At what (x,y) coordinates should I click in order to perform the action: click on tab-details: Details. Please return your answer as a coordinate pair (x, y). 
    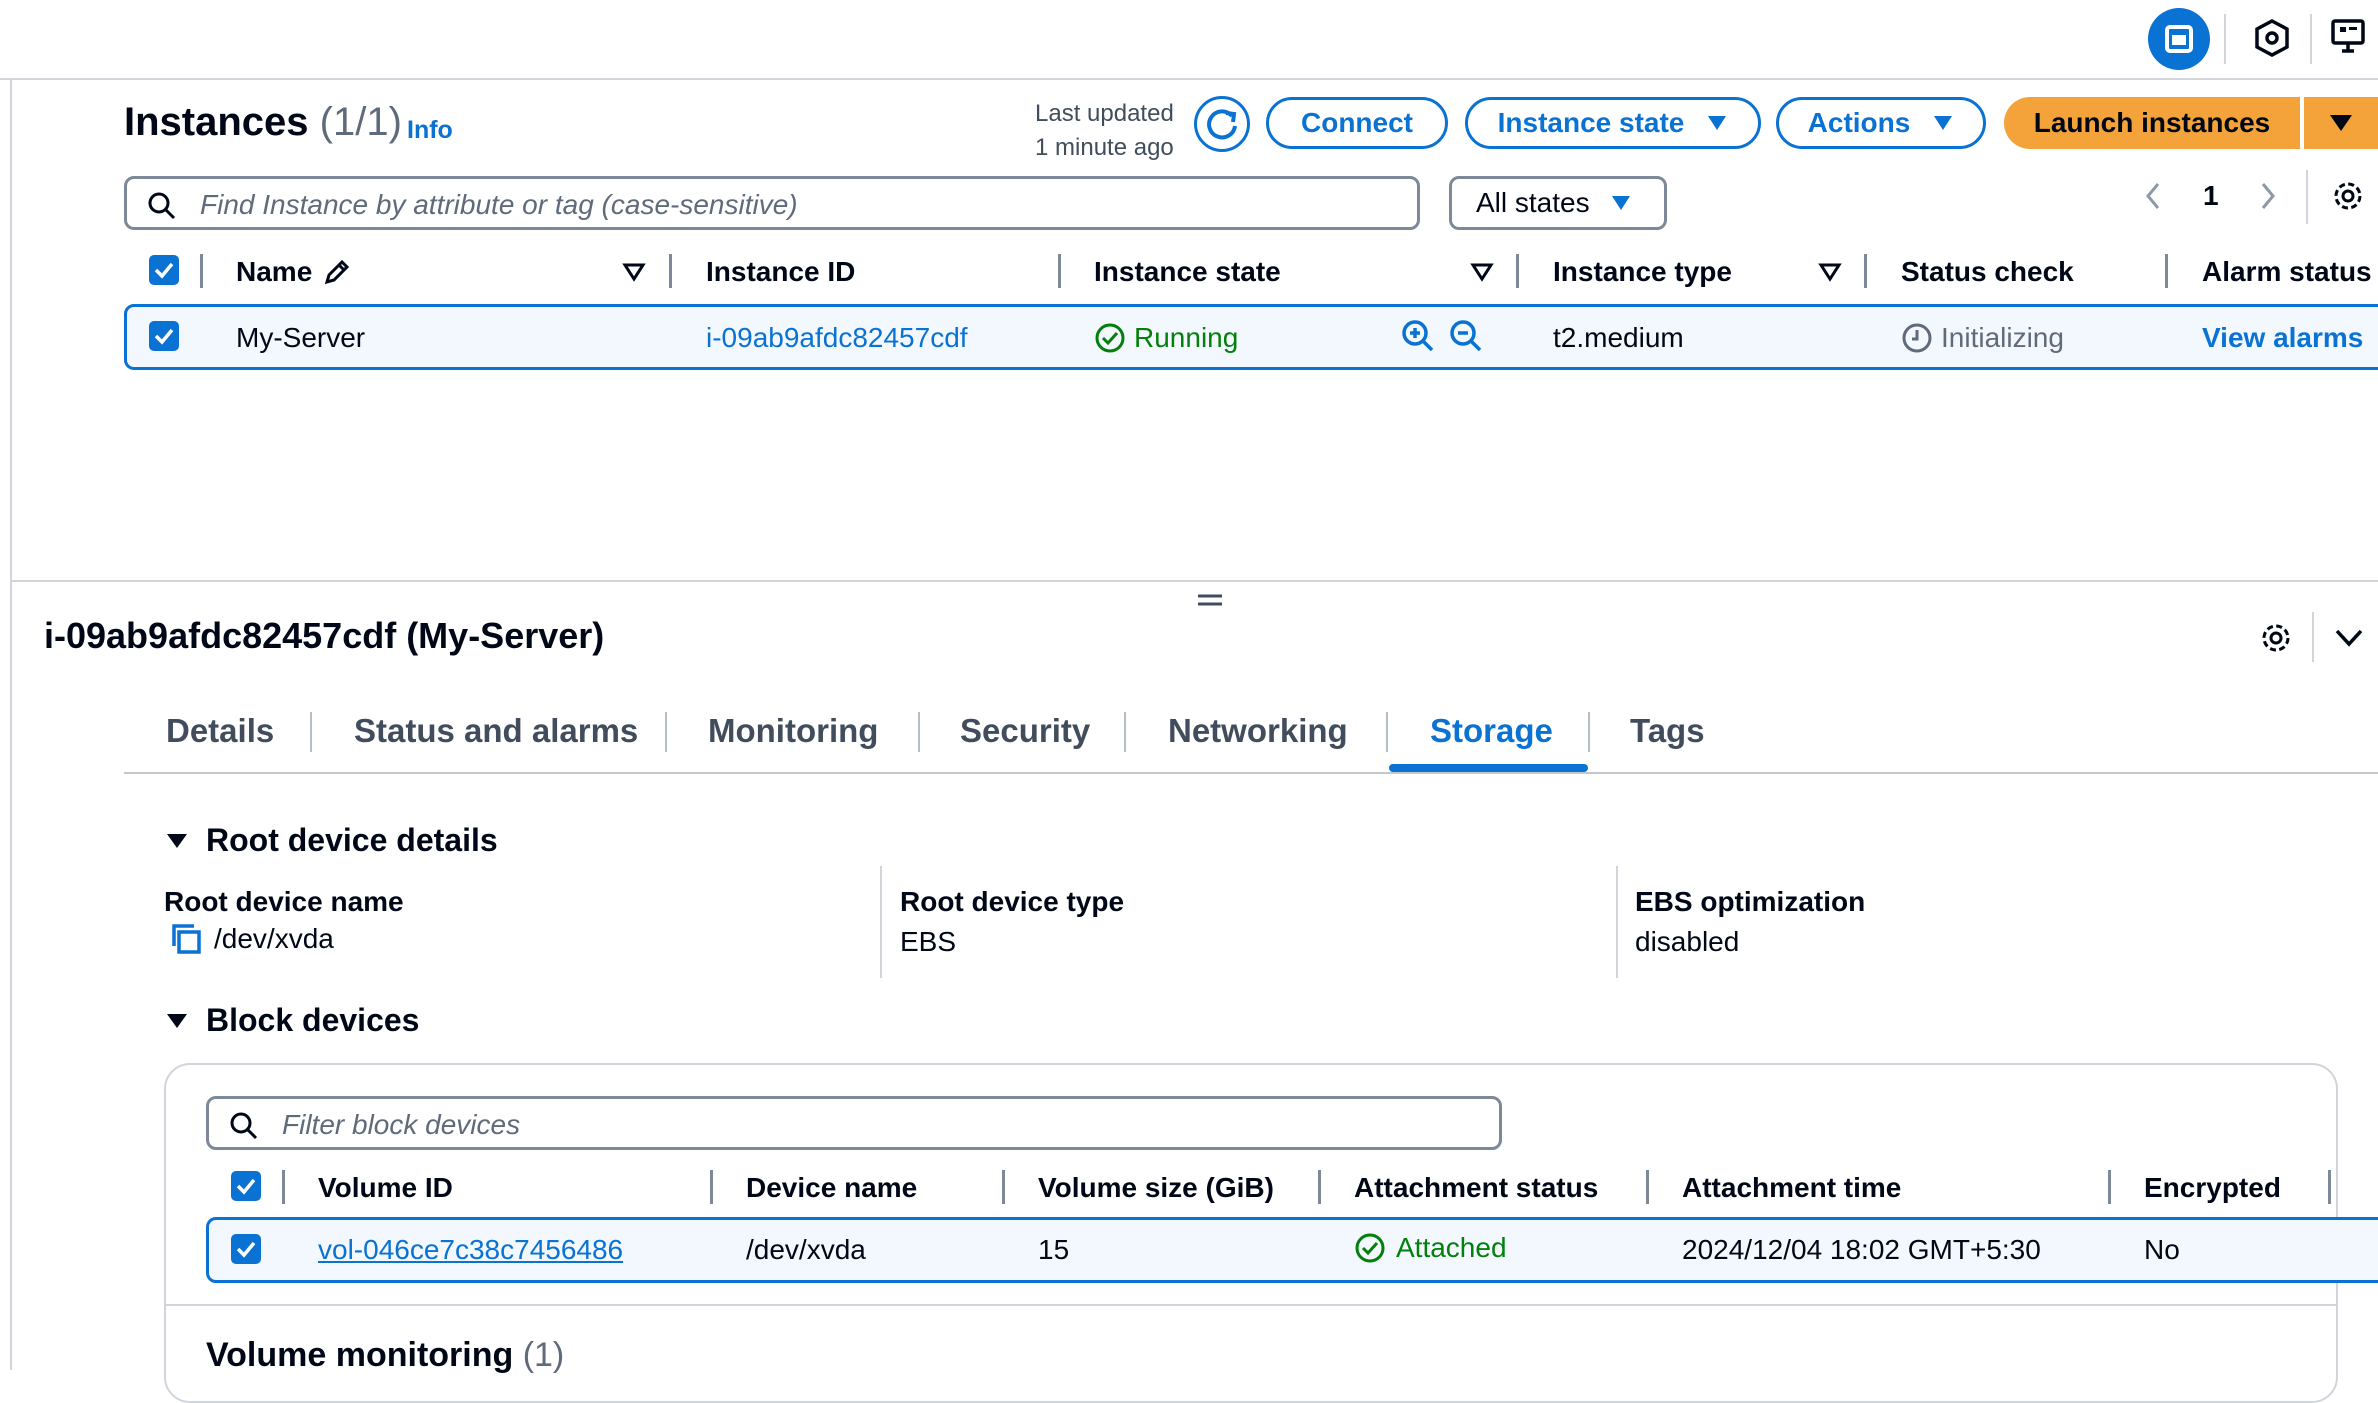
    Looking at the image, I should click on (220, 731).